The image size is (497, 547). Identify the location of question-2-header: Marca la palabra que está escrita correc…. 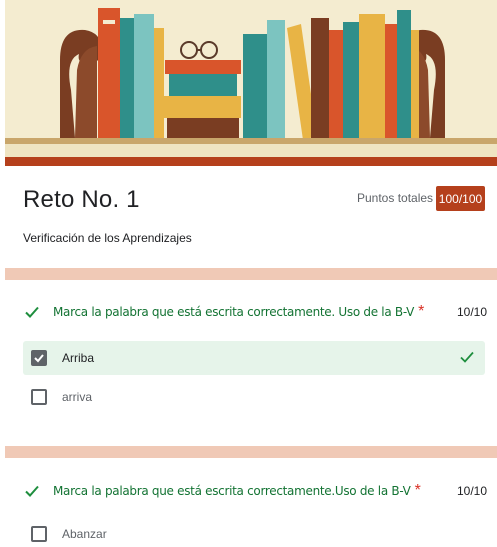
(255, 491).